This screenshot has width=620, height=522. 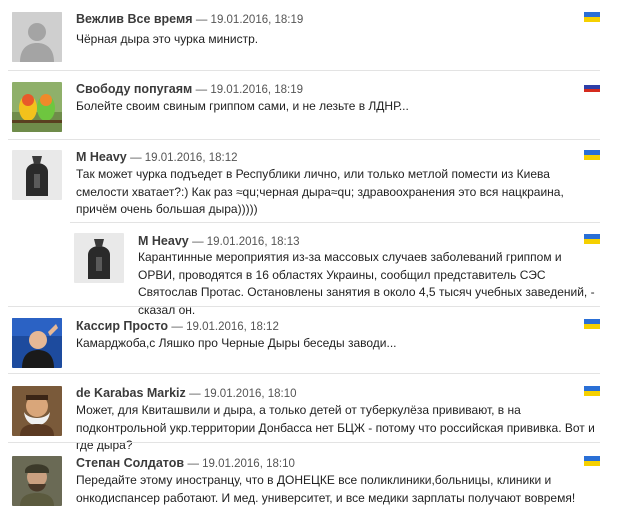 What do you see at coordinates (37, 37) in the screenshot?
I see `default-avatar` at bounding box center [37, 37].